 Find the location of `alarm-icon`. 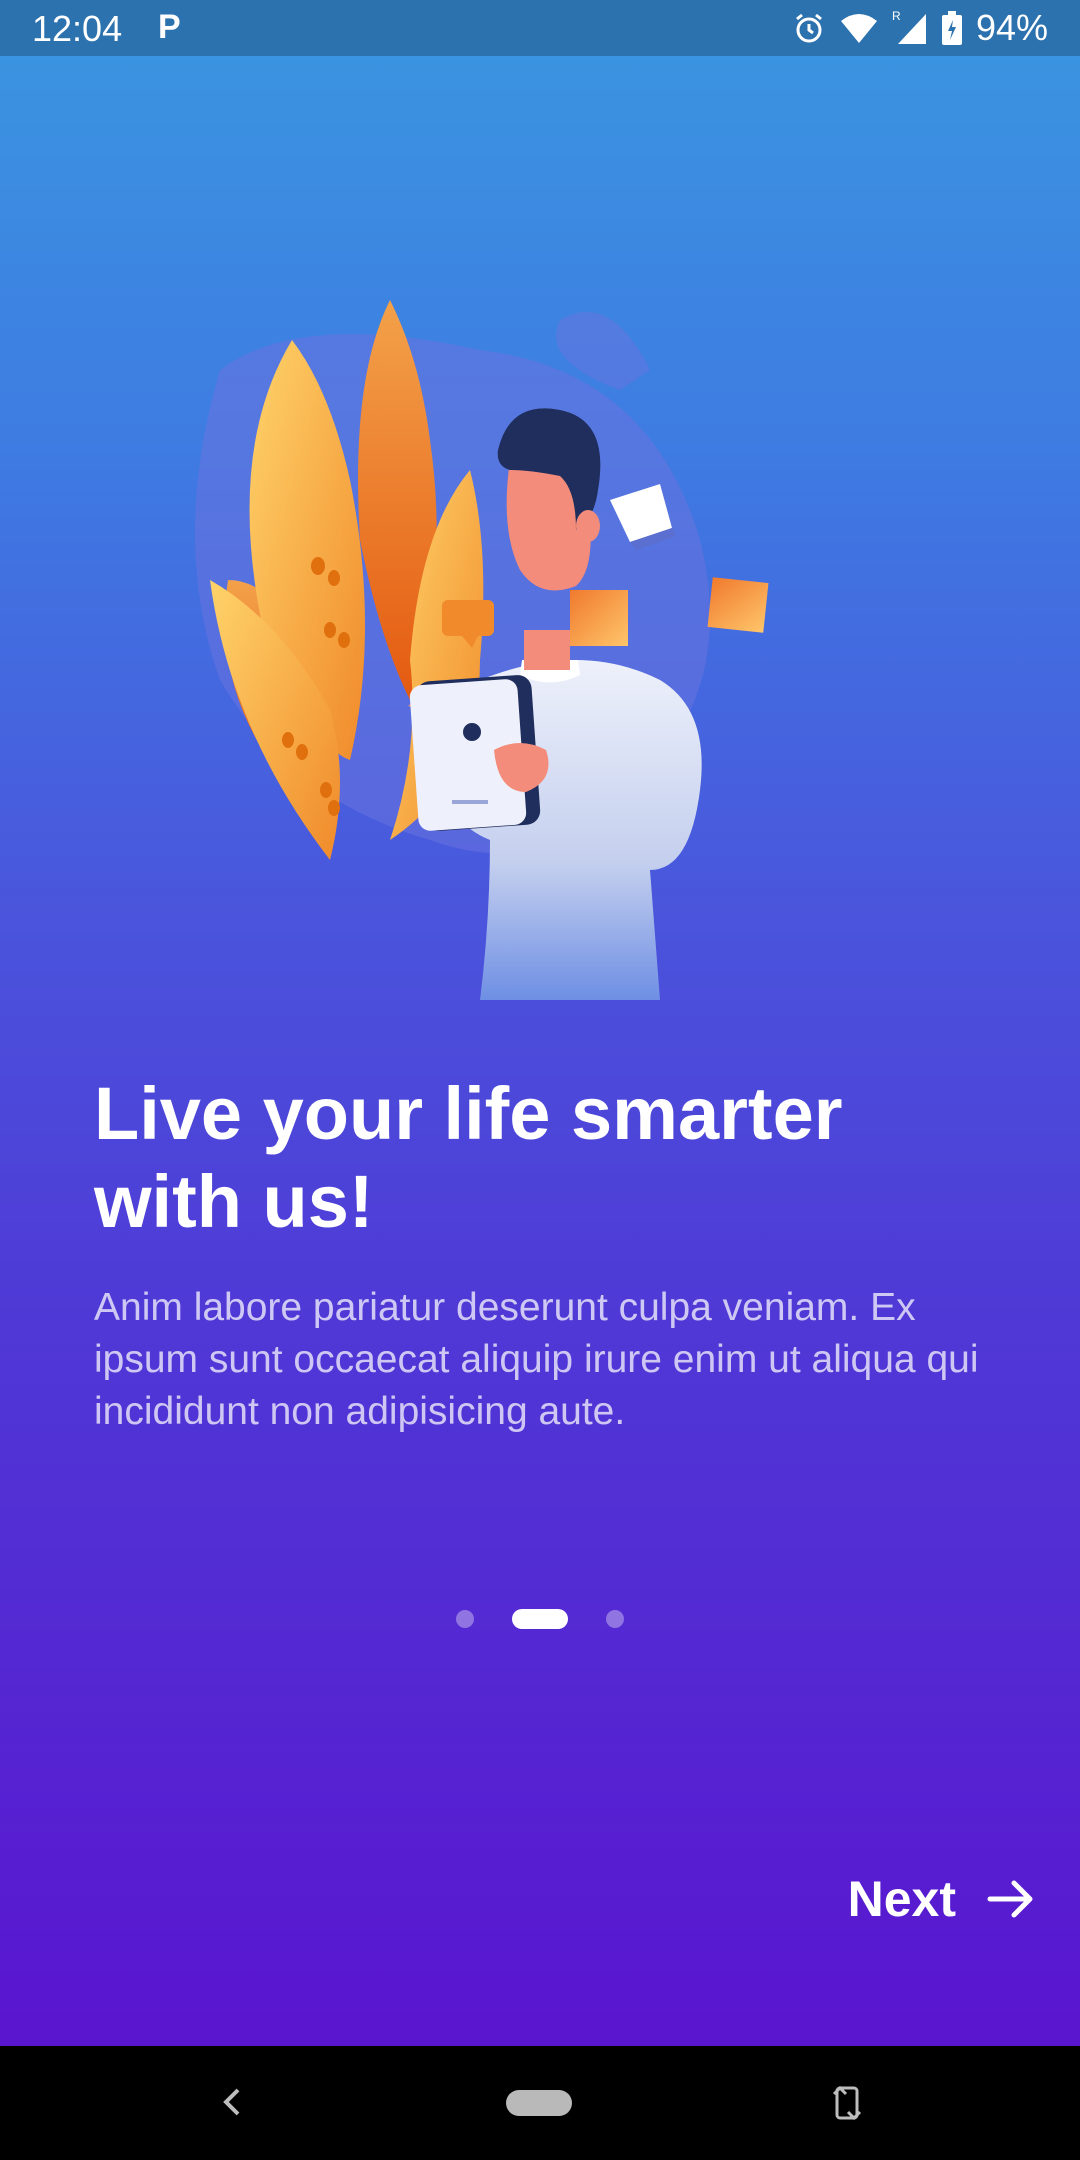

alarm-icon is located at coordinates (809, 28).